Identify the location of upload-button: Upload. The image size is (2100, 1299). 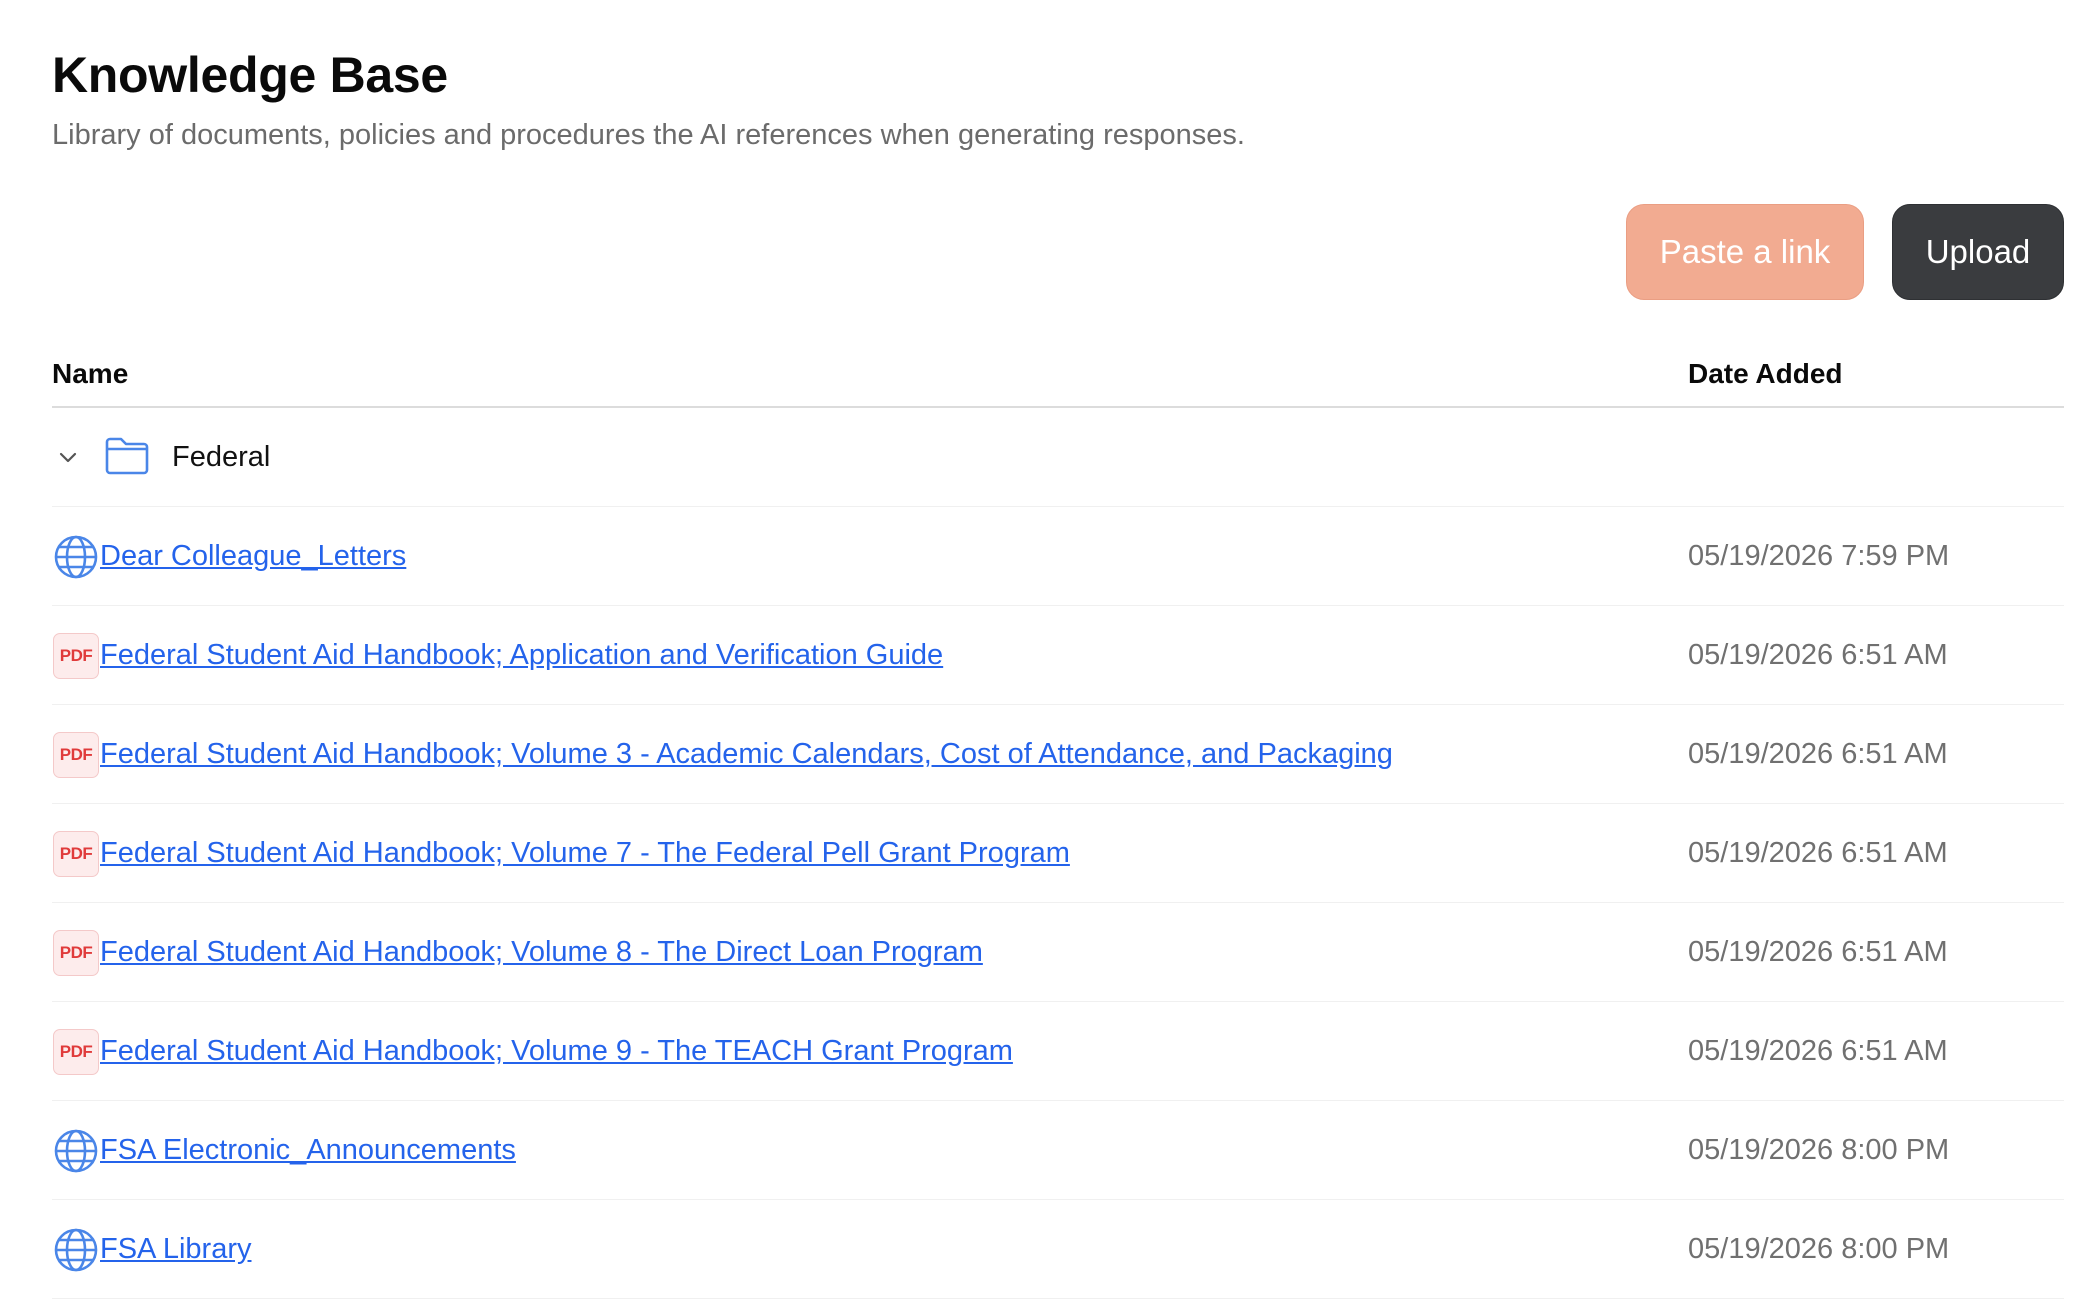
(1978, 252).